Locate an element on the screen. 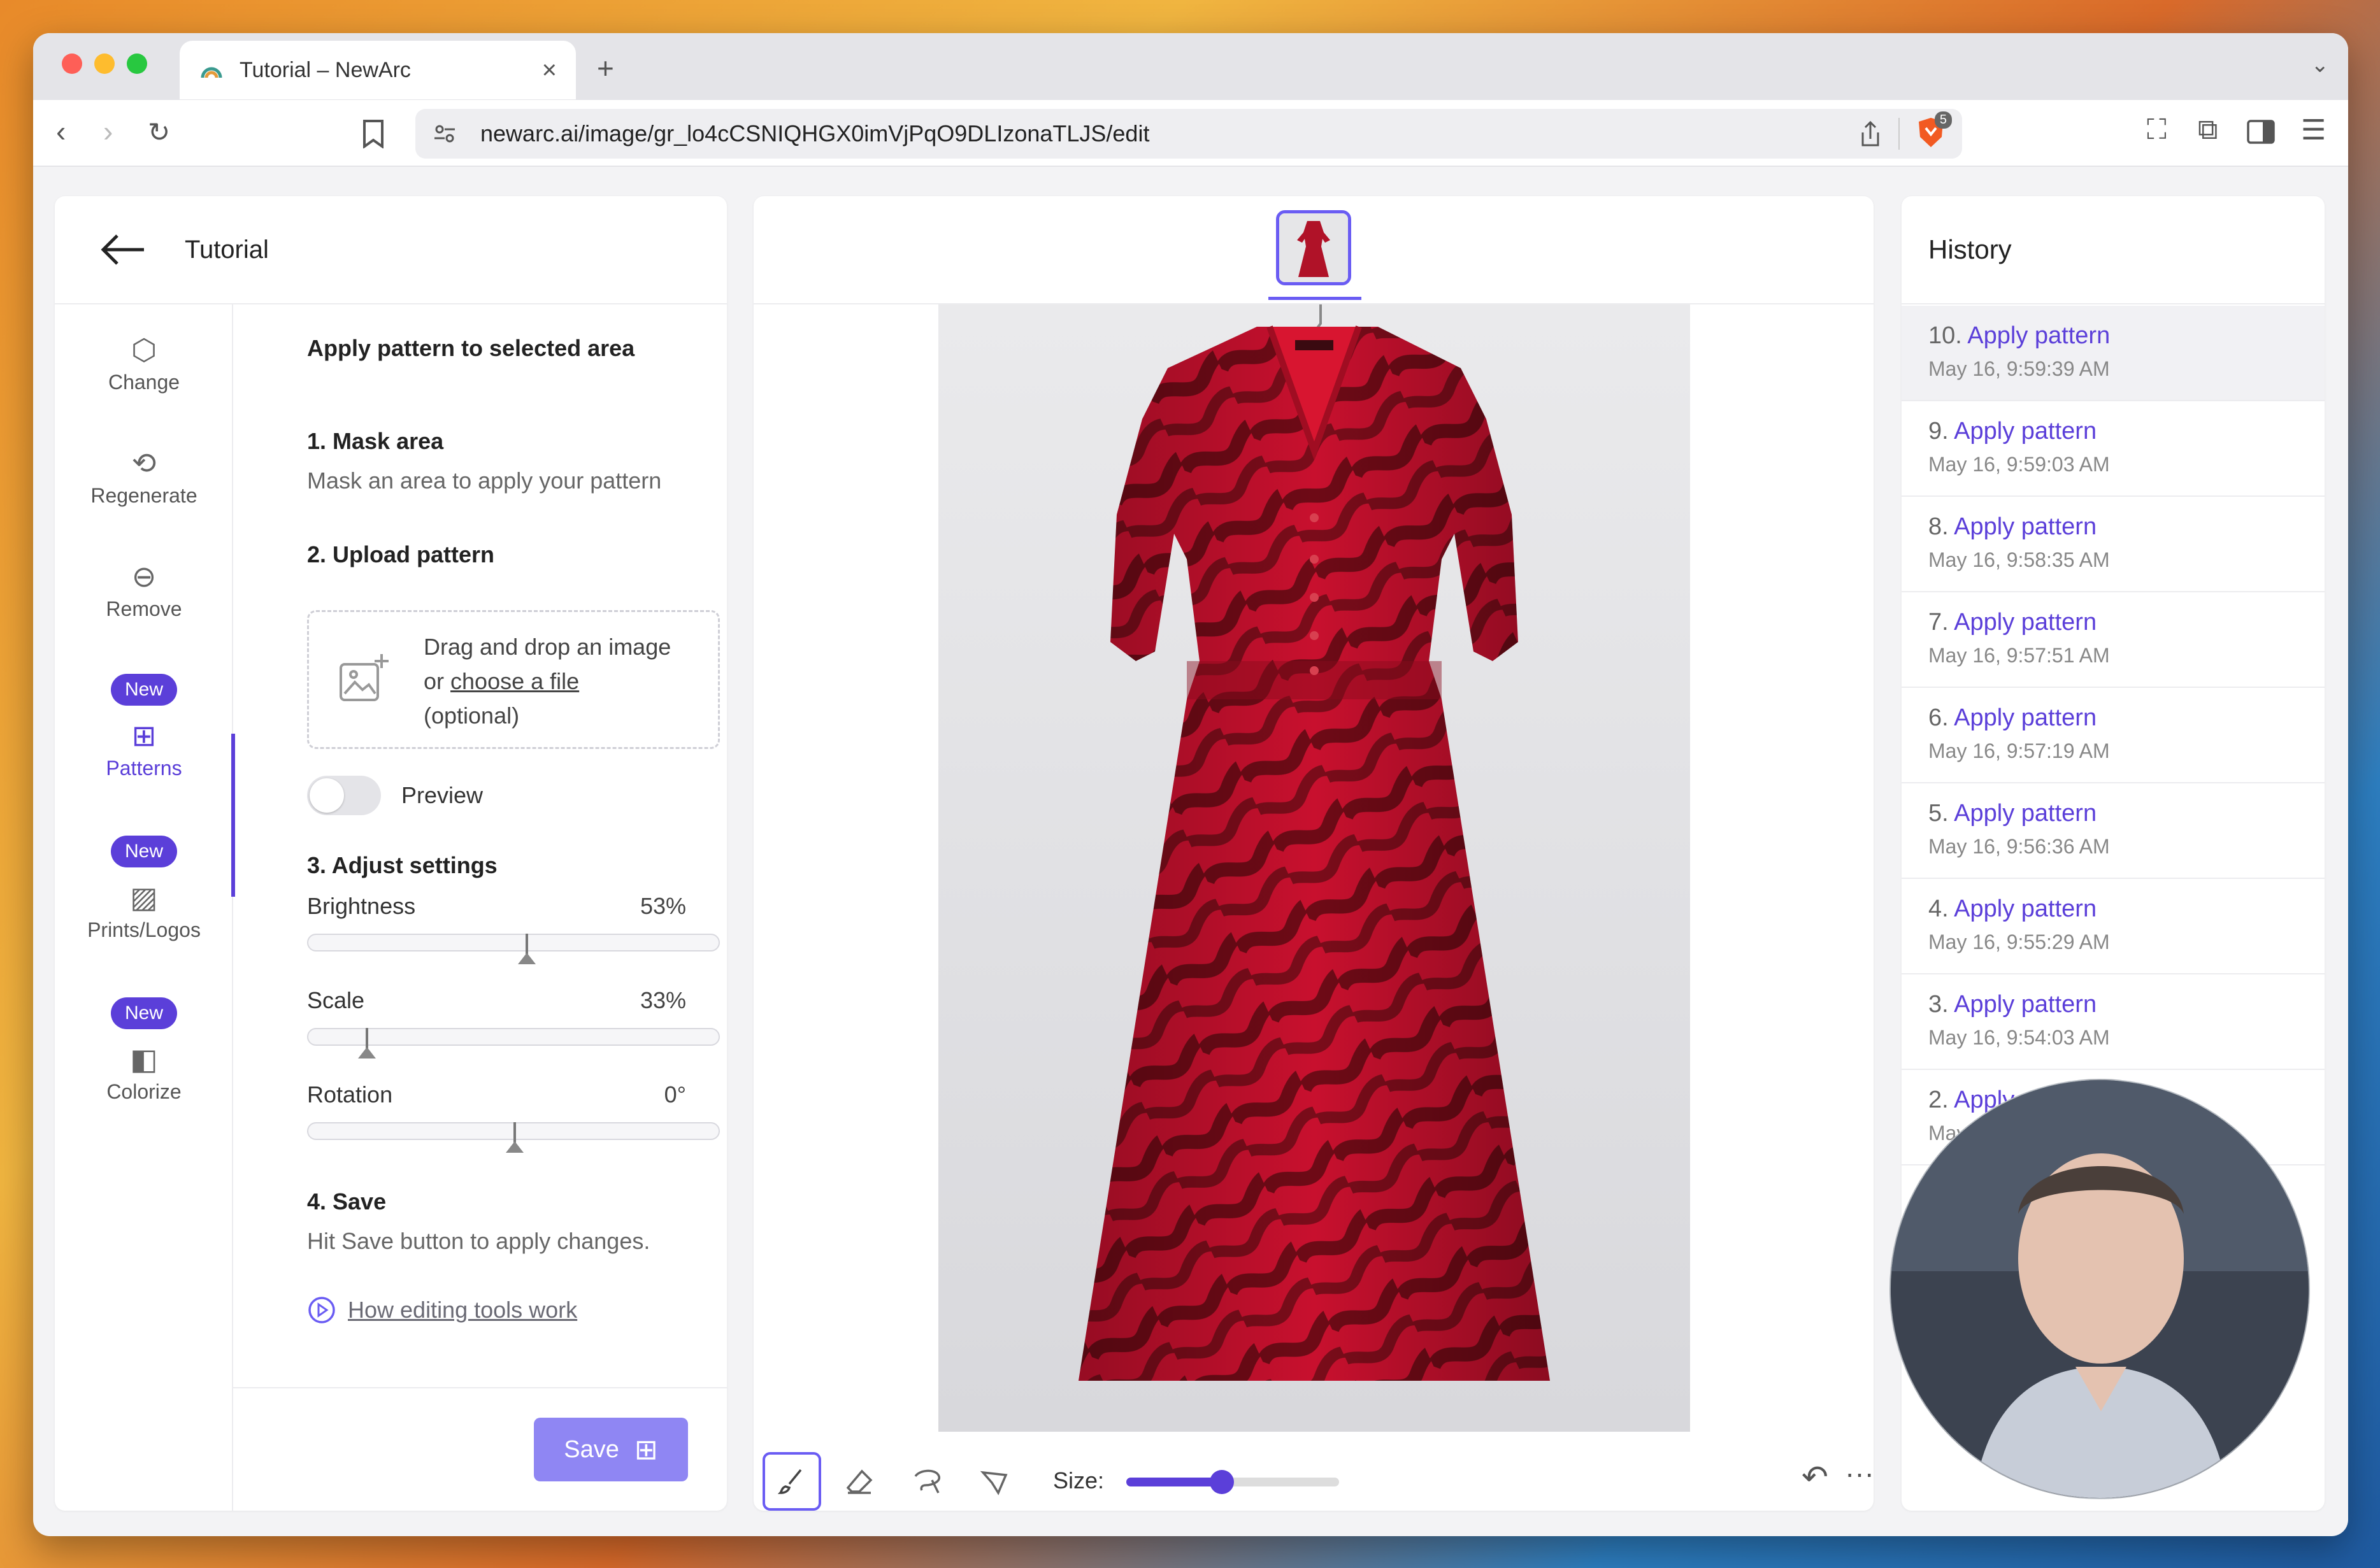 Image resolution: width=2380 pixels, height=1568 pixels. choose-file-link: choose a file is located at coordinates (514, 681).